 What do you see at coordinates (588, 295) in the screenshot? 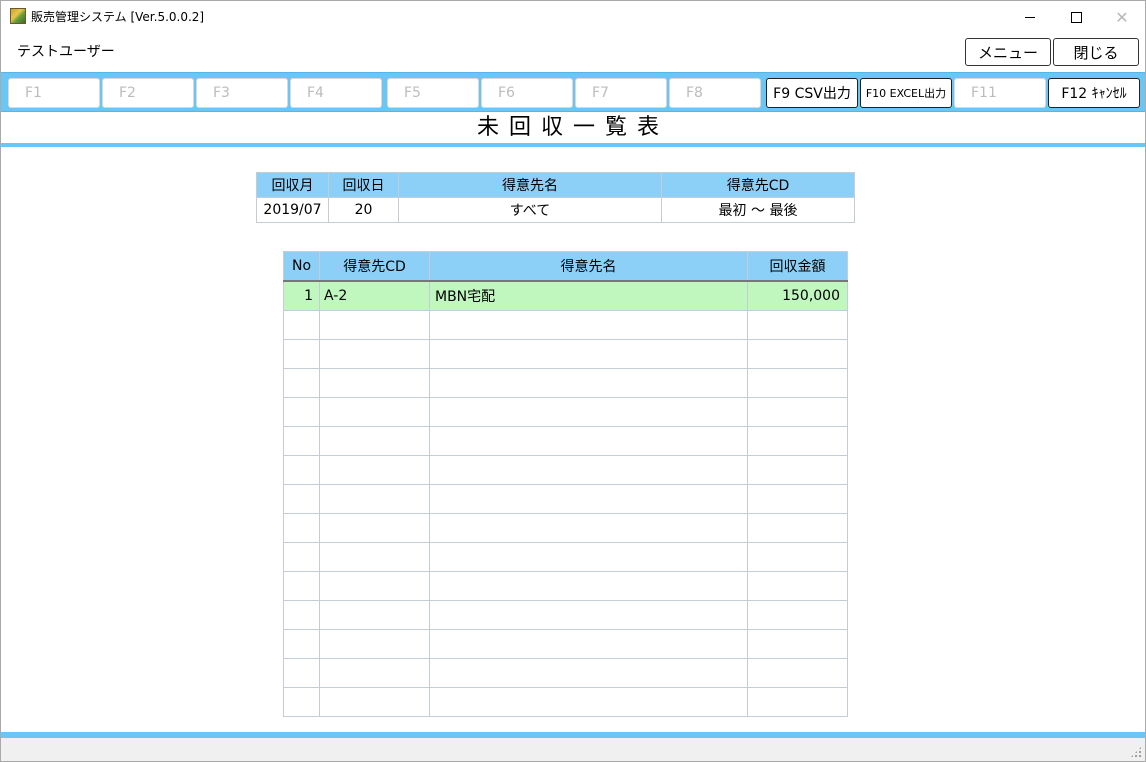
I see `row-customer-name: MBN宅配` at bounding box center [588, 295].